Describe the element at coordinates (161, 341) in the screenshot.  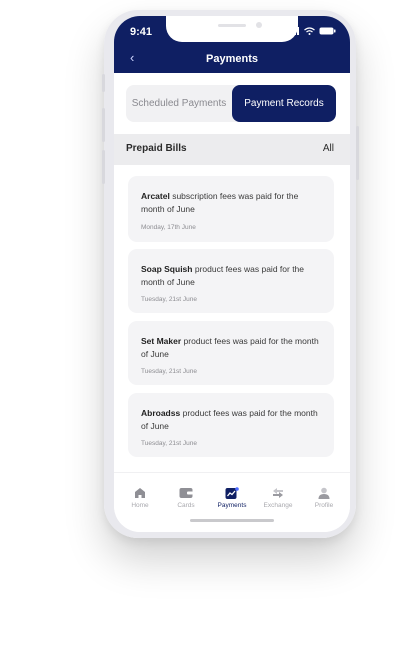
I see `record-name: Set Maker` at that location.